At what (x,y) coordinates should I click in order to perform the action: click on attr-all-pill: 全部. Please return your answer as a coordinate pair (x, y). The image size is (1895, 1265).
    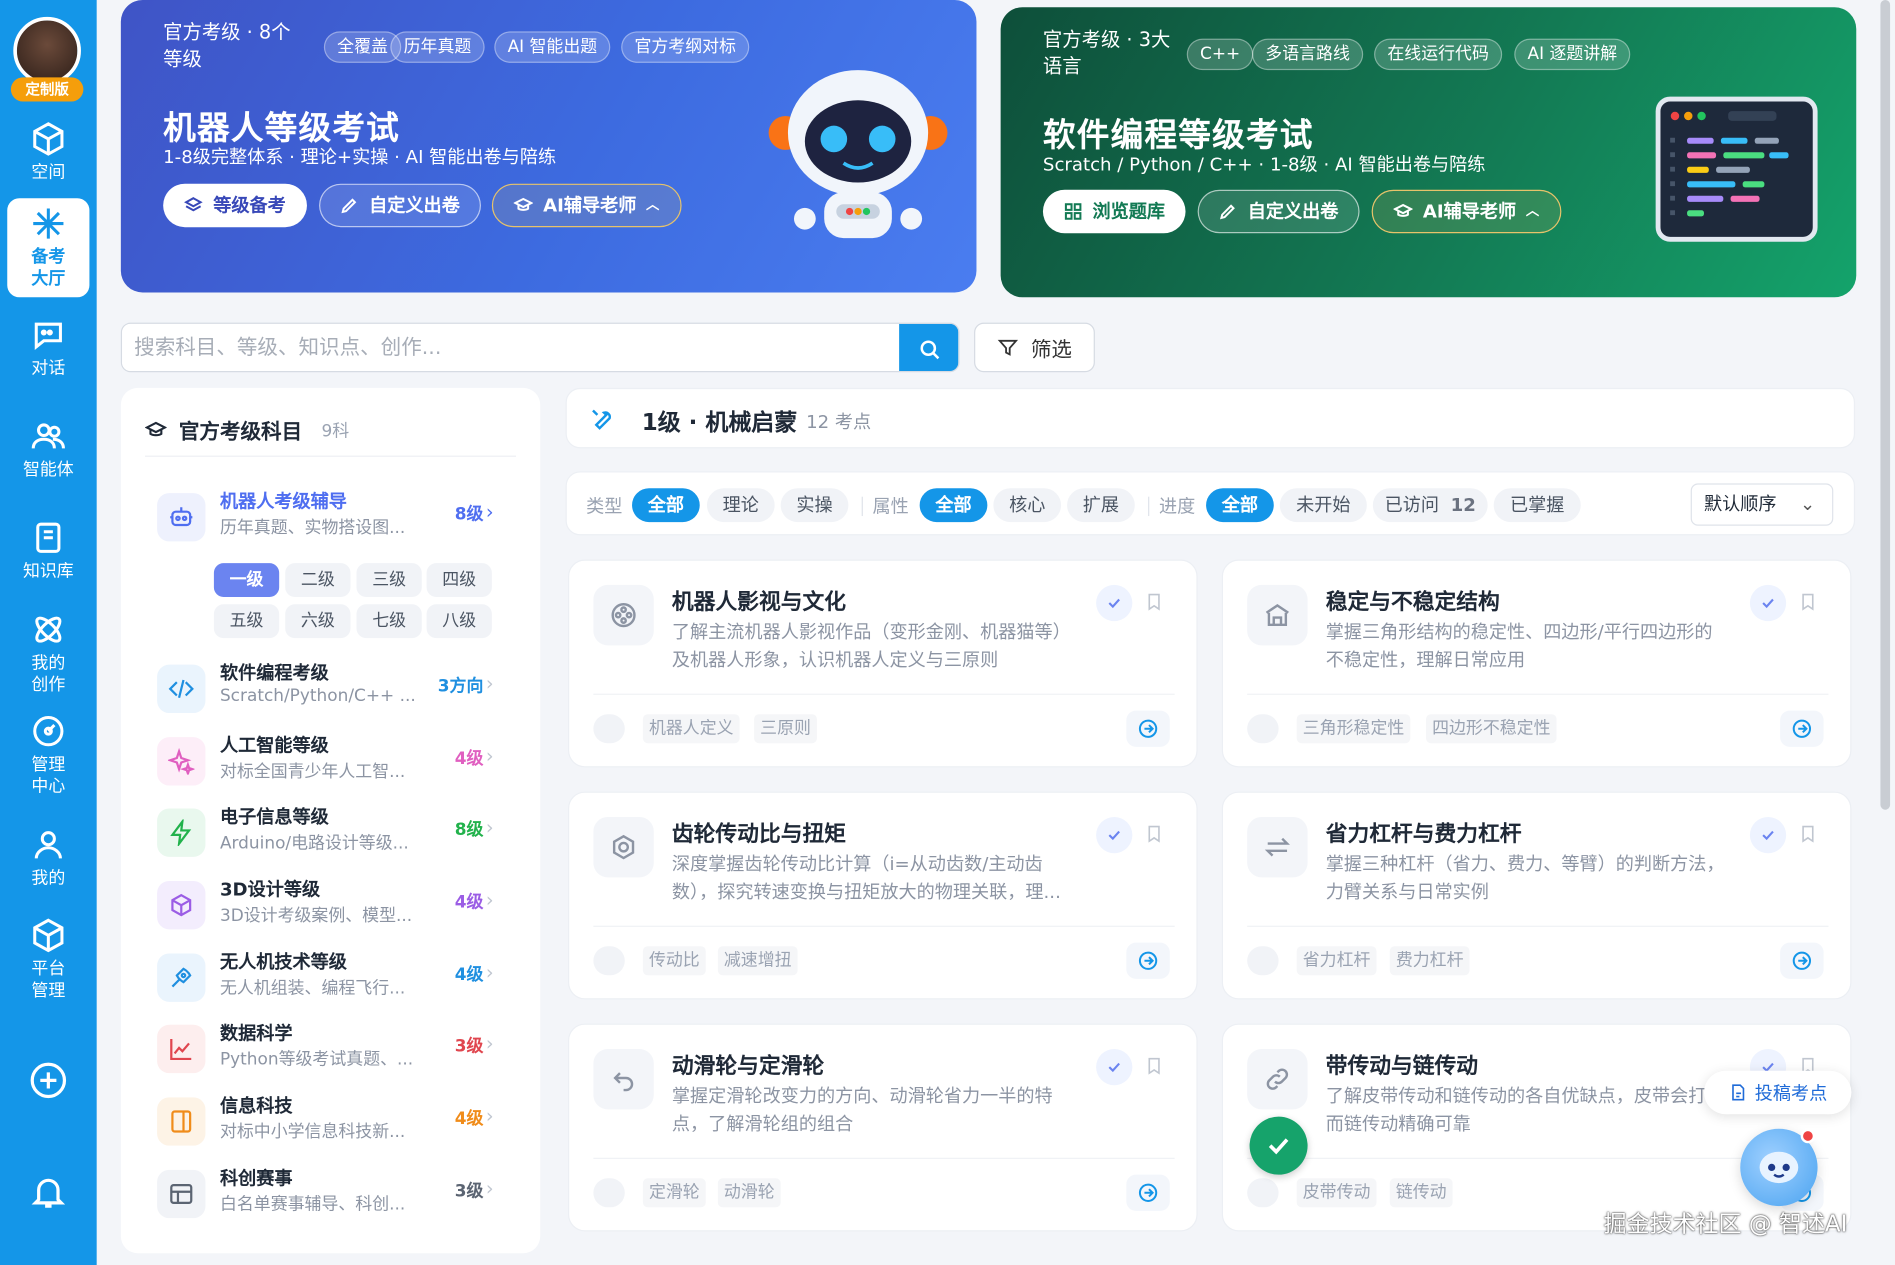
    Looking at the image, I should click on (953, 505).